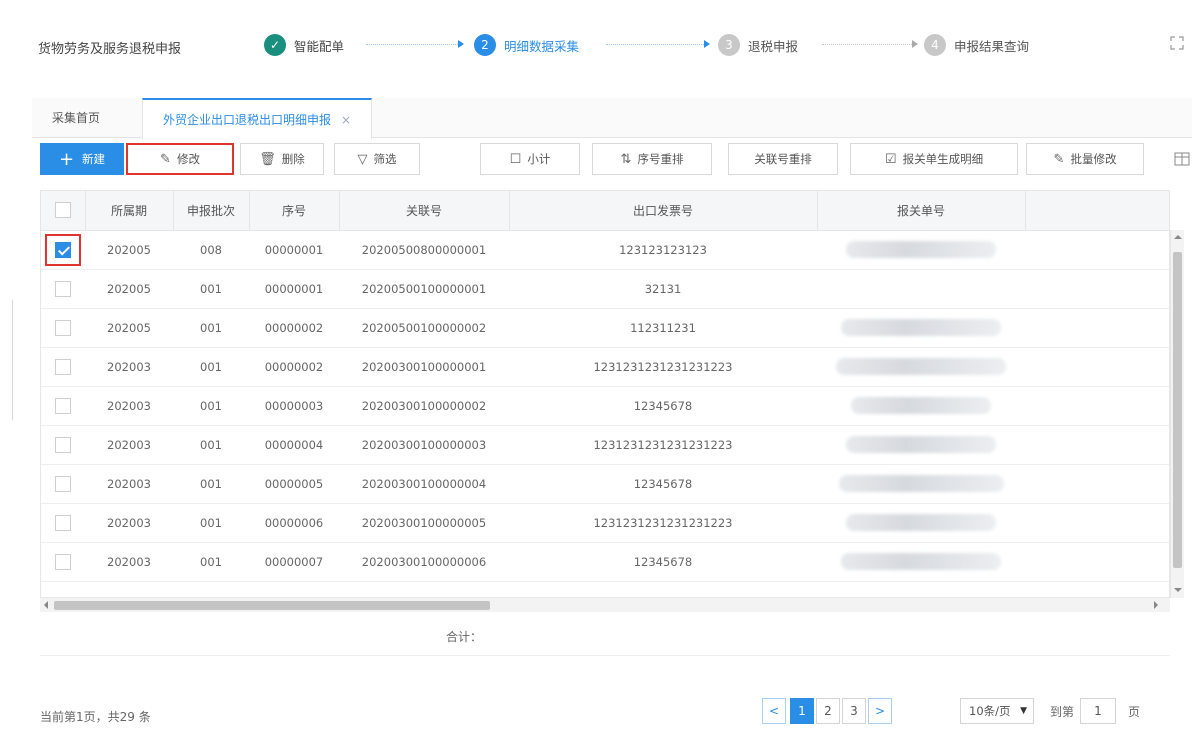  I want to click on select-all-cell, so click(63, 211).